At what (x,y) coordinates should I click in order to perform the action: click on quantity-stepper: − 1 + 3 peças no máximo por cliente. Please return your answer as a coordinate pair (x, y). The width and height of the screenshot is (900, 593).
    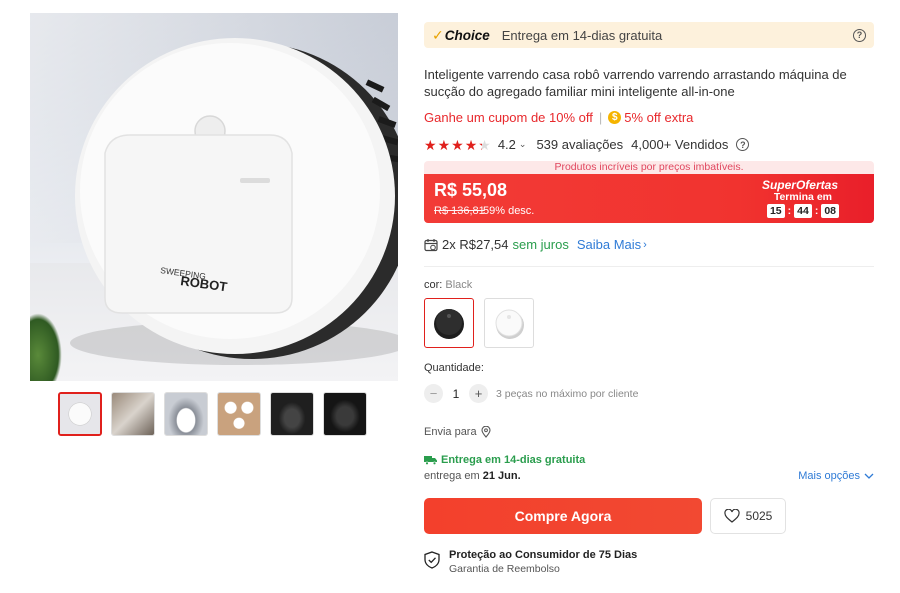
    Looking at the image, I should click on (649, 393).